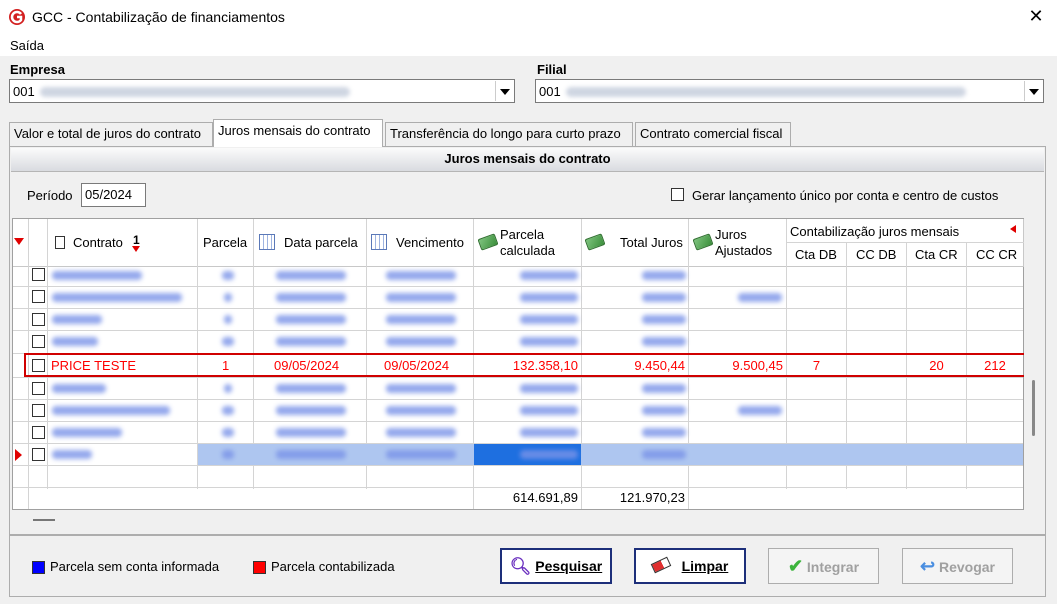 This screenshot has height=604, width=1057. Describe the element at coordinates (936, 254) in the screenshot. I see `header-cta-cr: Cta CR` at that location.